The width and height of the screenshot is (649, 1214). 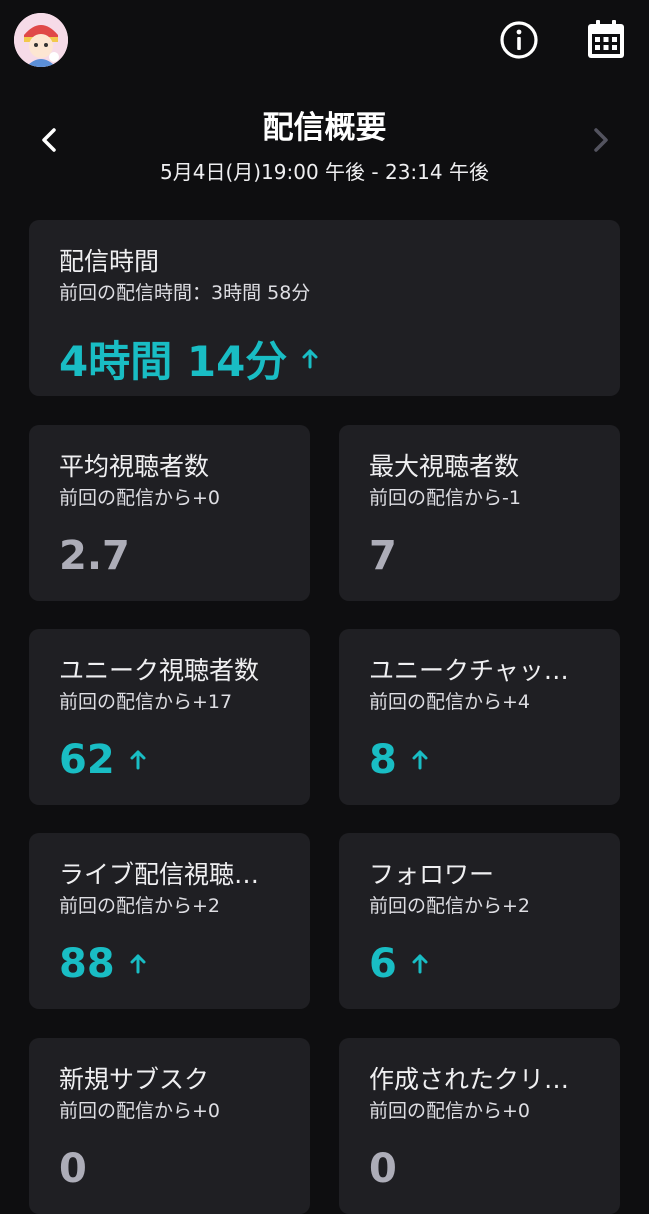 I want to click on card-title: 配信時間, so click(x=109, y=261).